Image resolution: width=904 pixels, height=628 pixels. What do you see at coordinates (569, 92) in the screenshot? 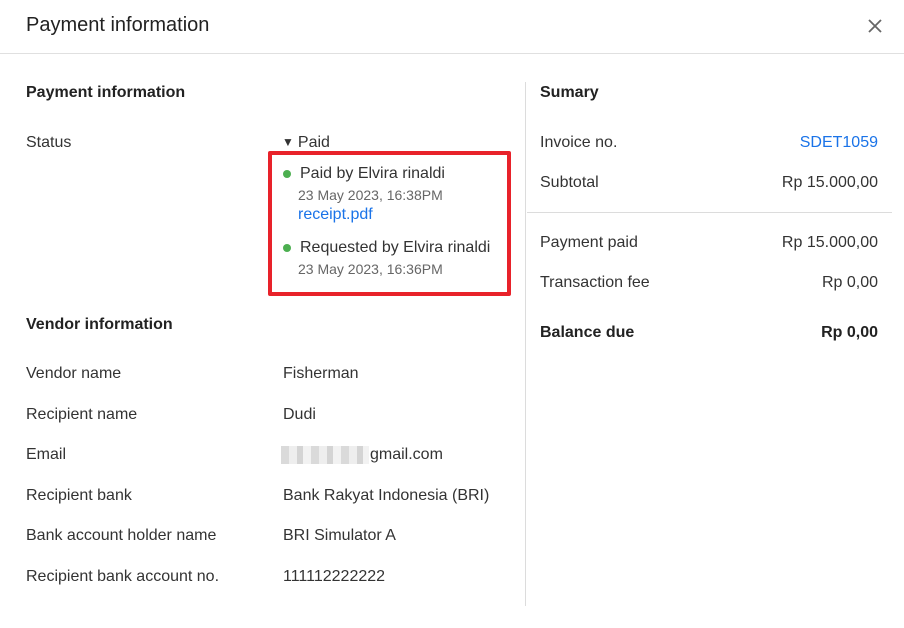
I see `summary-section-title: Sumary` at bounding box center [569, 92].